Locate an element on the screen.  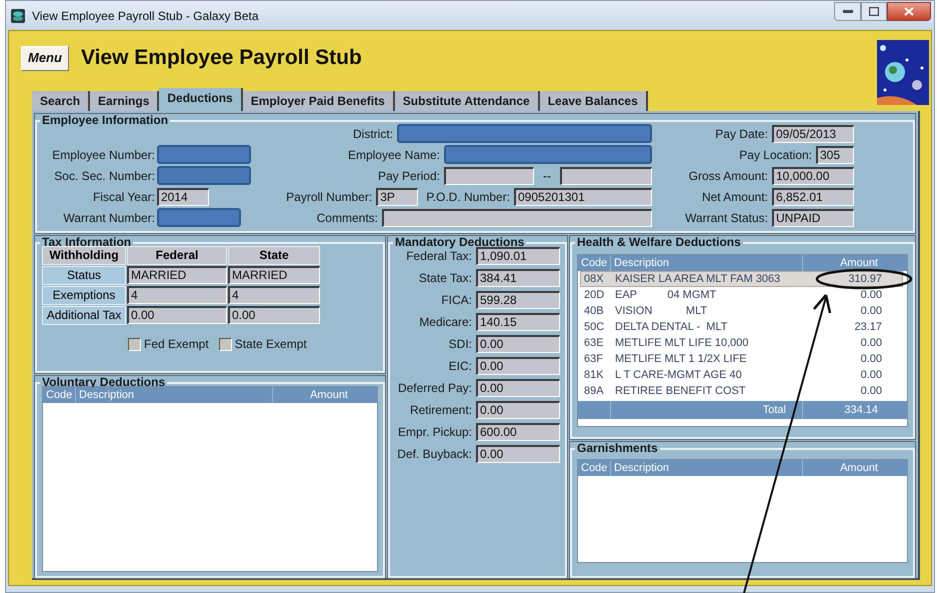
tab: Search is located at coordinates (61, 101).